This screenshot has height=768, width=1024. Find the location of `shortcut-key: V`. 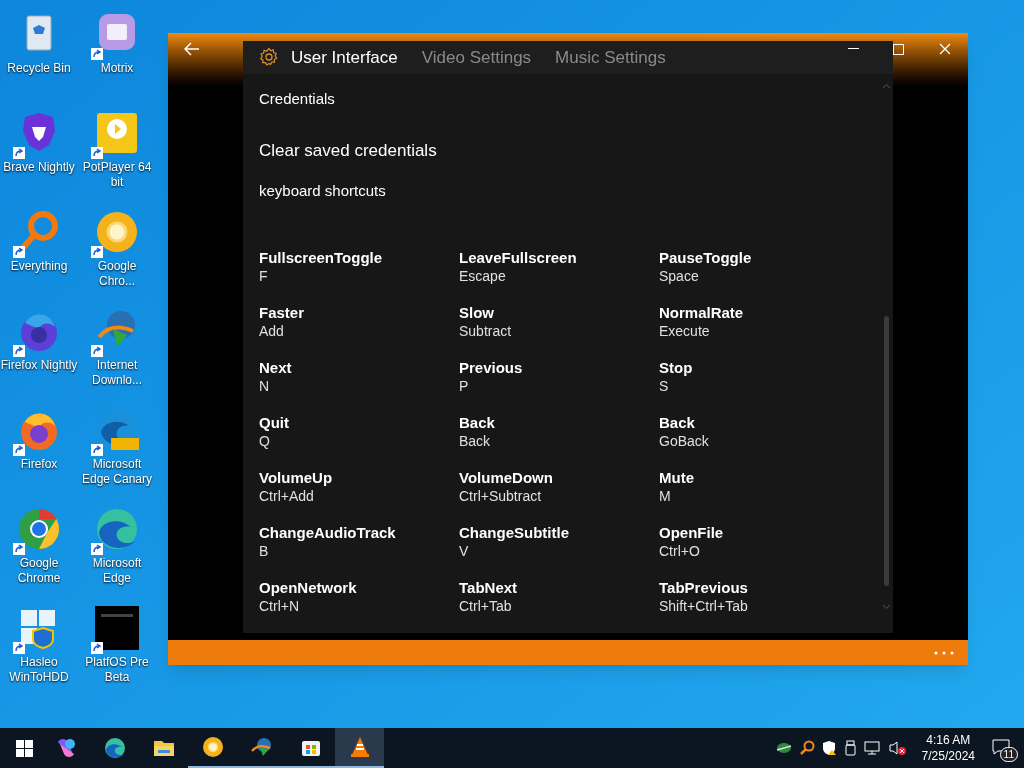

shortcut-key: V is located at coordinates (464, 551).